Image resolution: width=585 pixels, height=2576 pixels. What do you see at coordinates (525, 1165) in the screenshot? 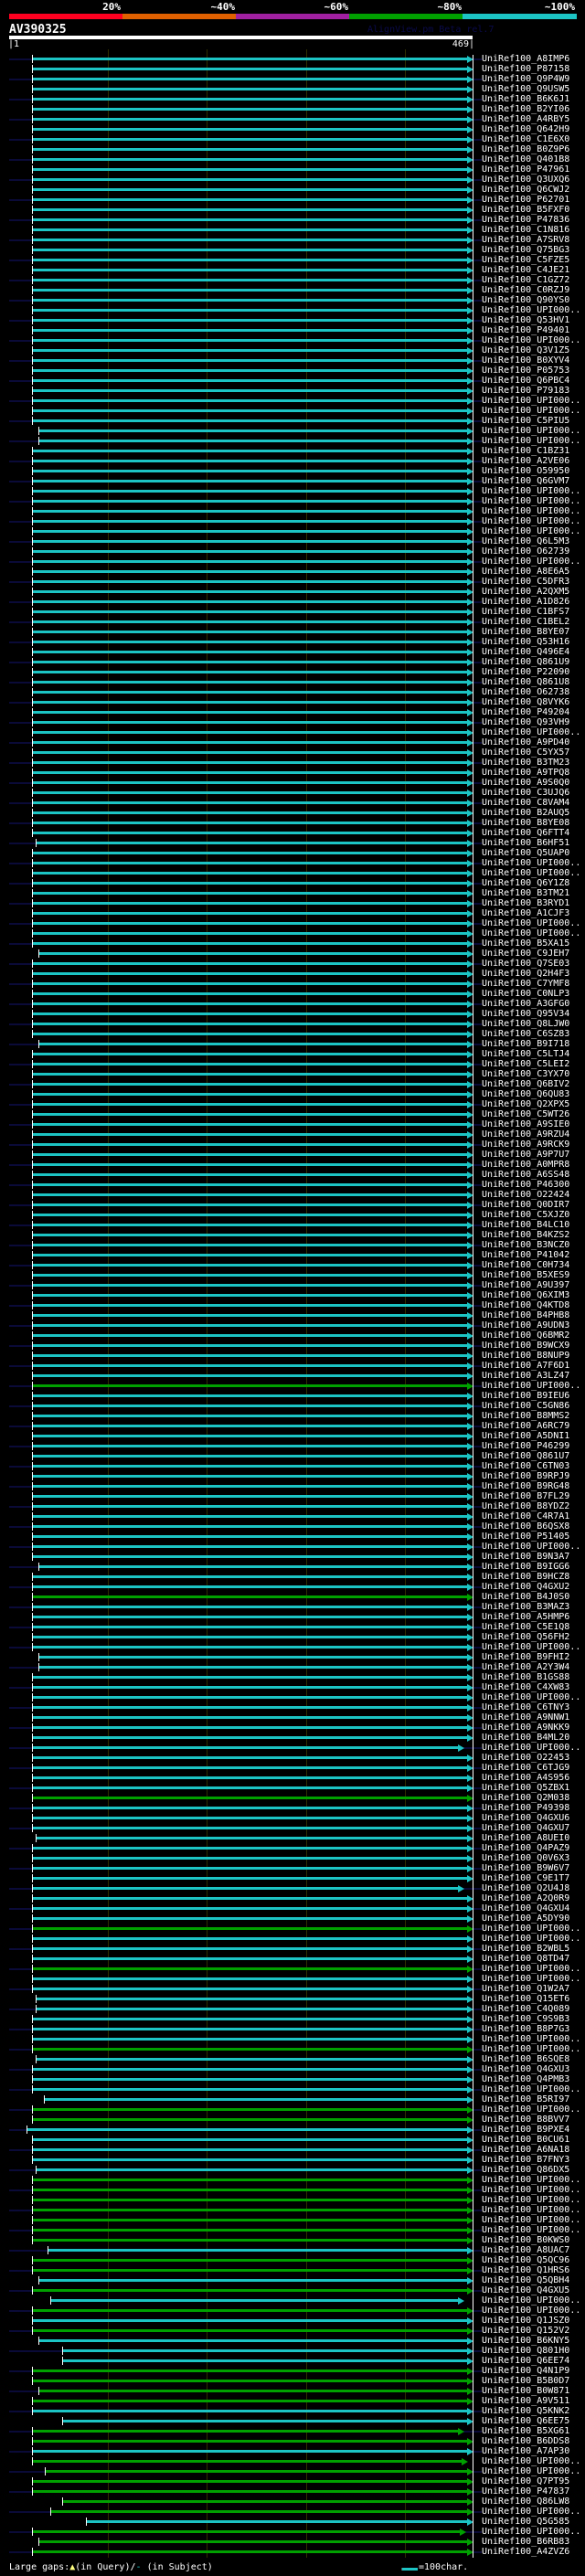
I see `hit-label: UniRef100_A0MPR8` at bounding box center [525, 1165].